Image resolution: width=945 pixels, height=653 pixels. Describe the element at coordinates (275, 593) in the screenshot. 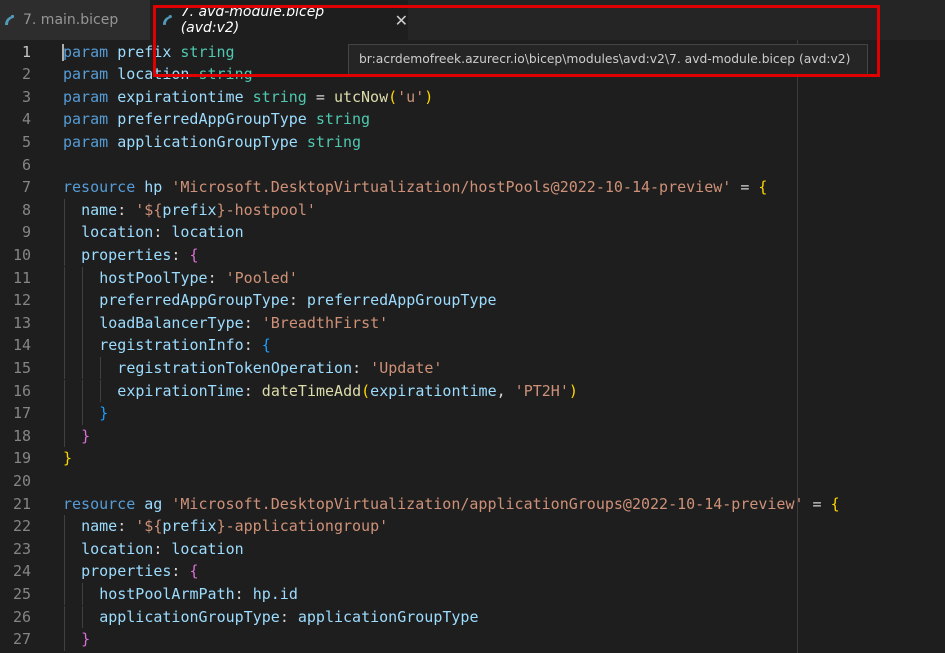

I see `code-token: hp.id` at that location.